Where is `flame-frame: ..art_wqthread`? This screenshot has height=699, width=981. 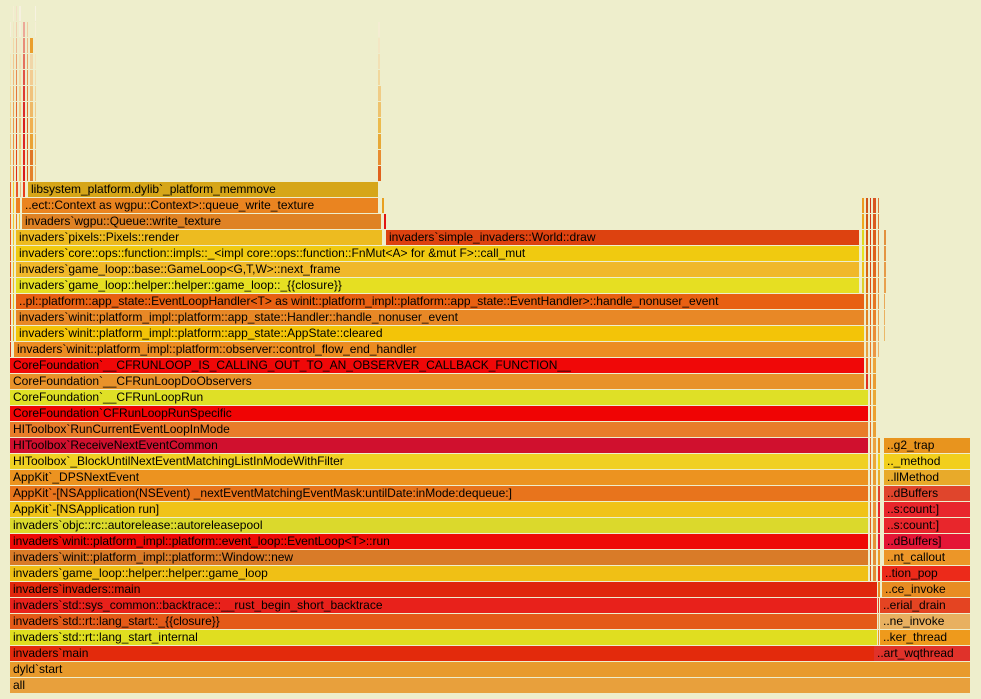
flame-frame: ..art_wqthread is located at coordinates (922, 653).